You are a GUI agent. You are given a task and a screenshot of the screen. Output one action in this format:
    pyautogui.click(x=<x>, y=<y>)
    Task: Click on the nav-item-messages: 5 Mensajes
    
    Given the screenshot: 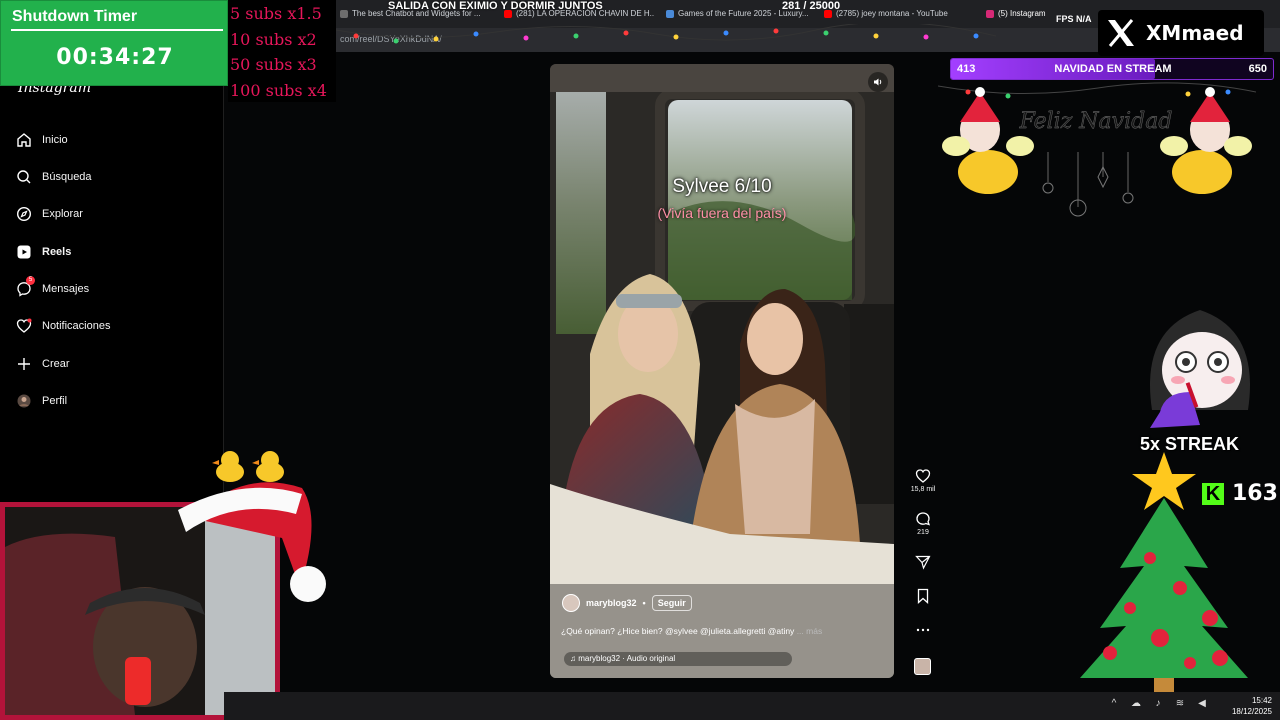 What is the action you would take?
    pyautogui.click(x=53, y=288)
    